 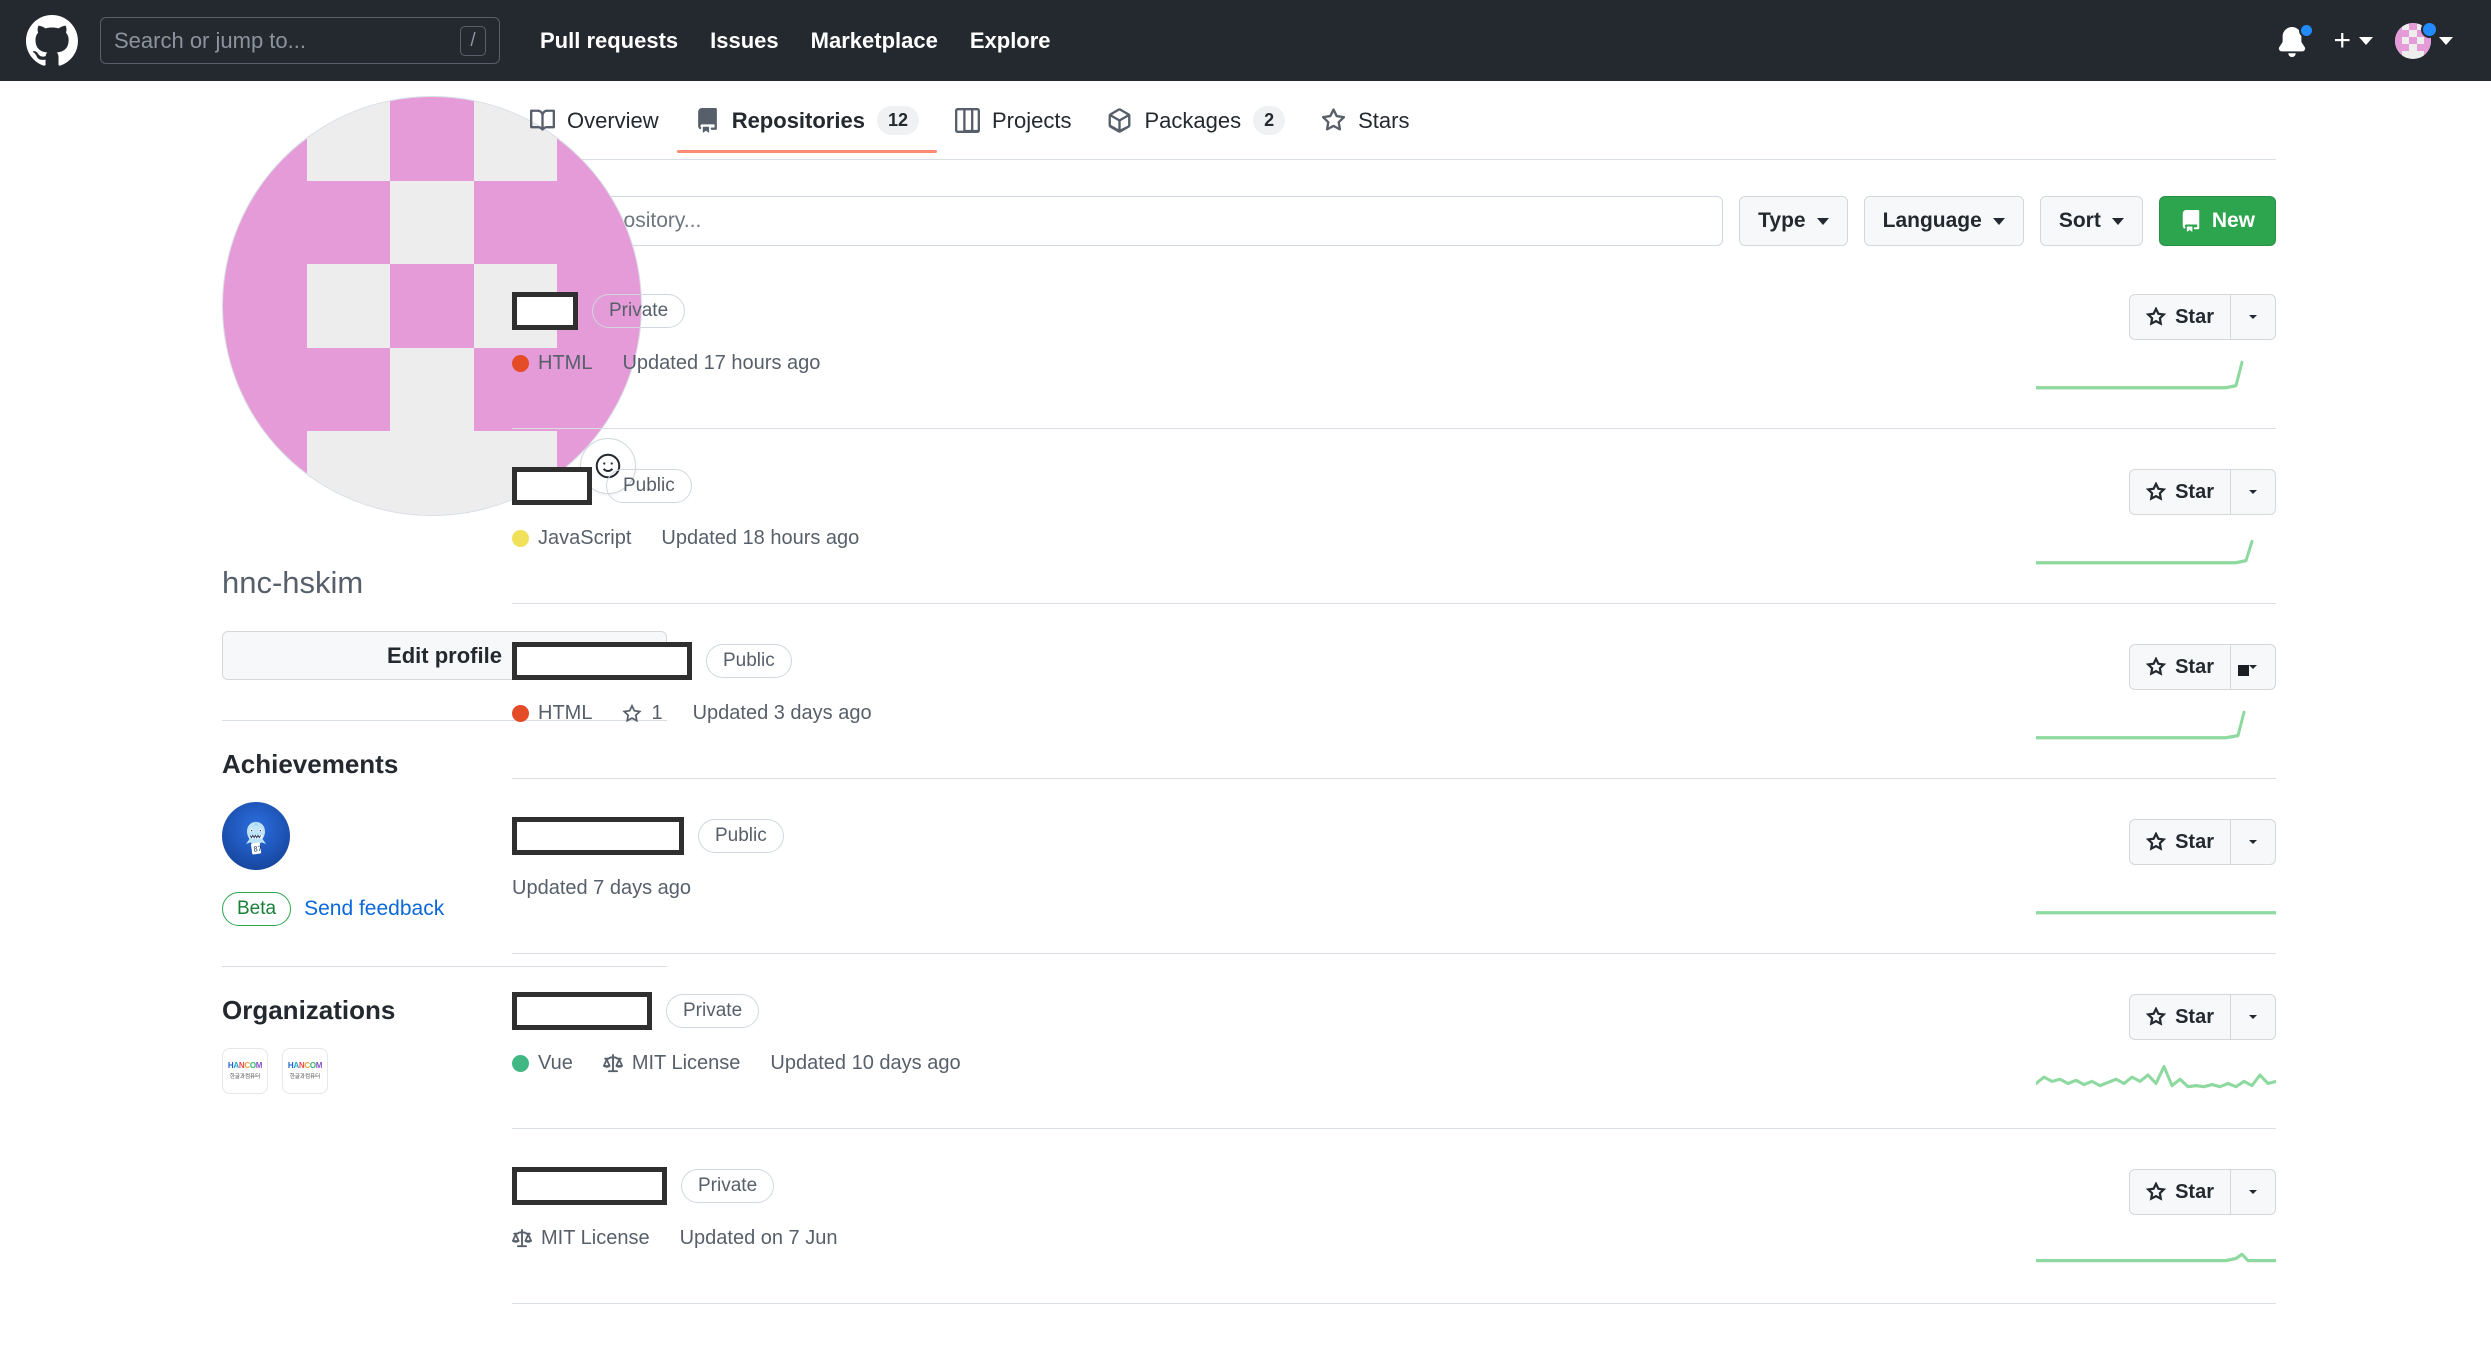 I want to click on tab-projects: Projects, so click(x=1013, y=129).